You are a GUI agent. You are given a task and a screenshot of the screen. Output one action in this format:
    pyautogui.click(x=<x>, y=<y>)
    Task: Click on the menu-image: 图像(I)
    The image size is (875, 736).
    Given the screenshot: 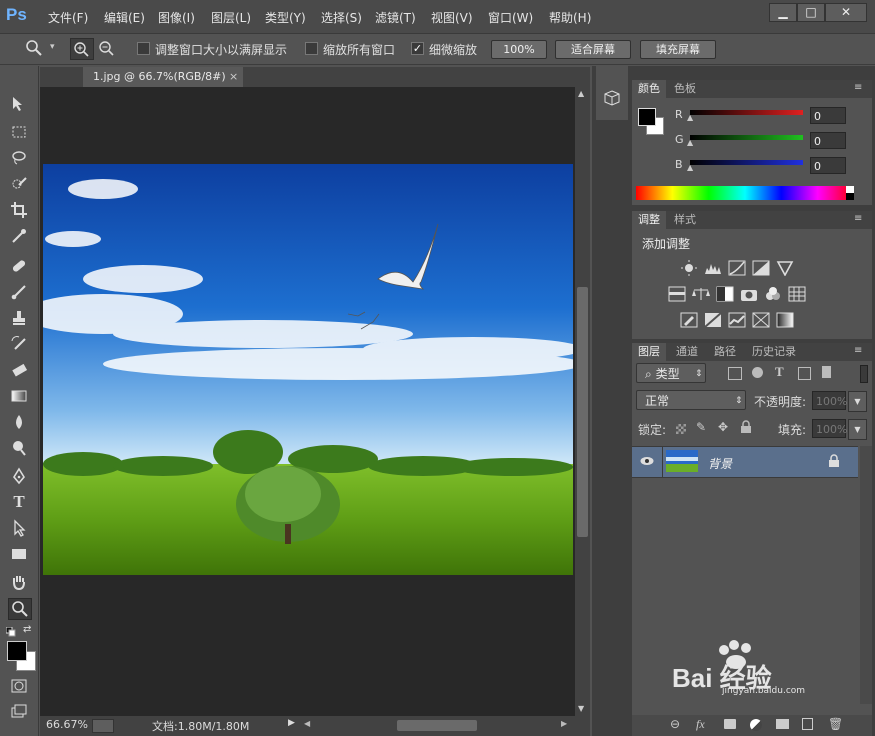 What is the action you would take?
    pyautogui.click(x=176, y=17)
    